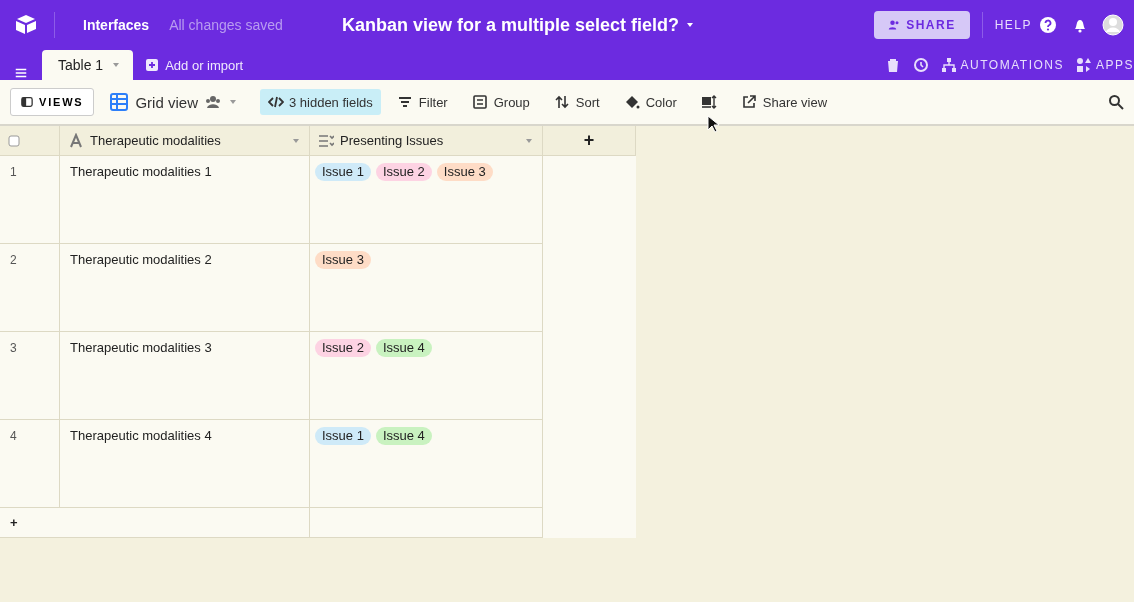 This screenshot has width=1134, height=602. I want to click on views-button: VIEWS, so click(52, 102).